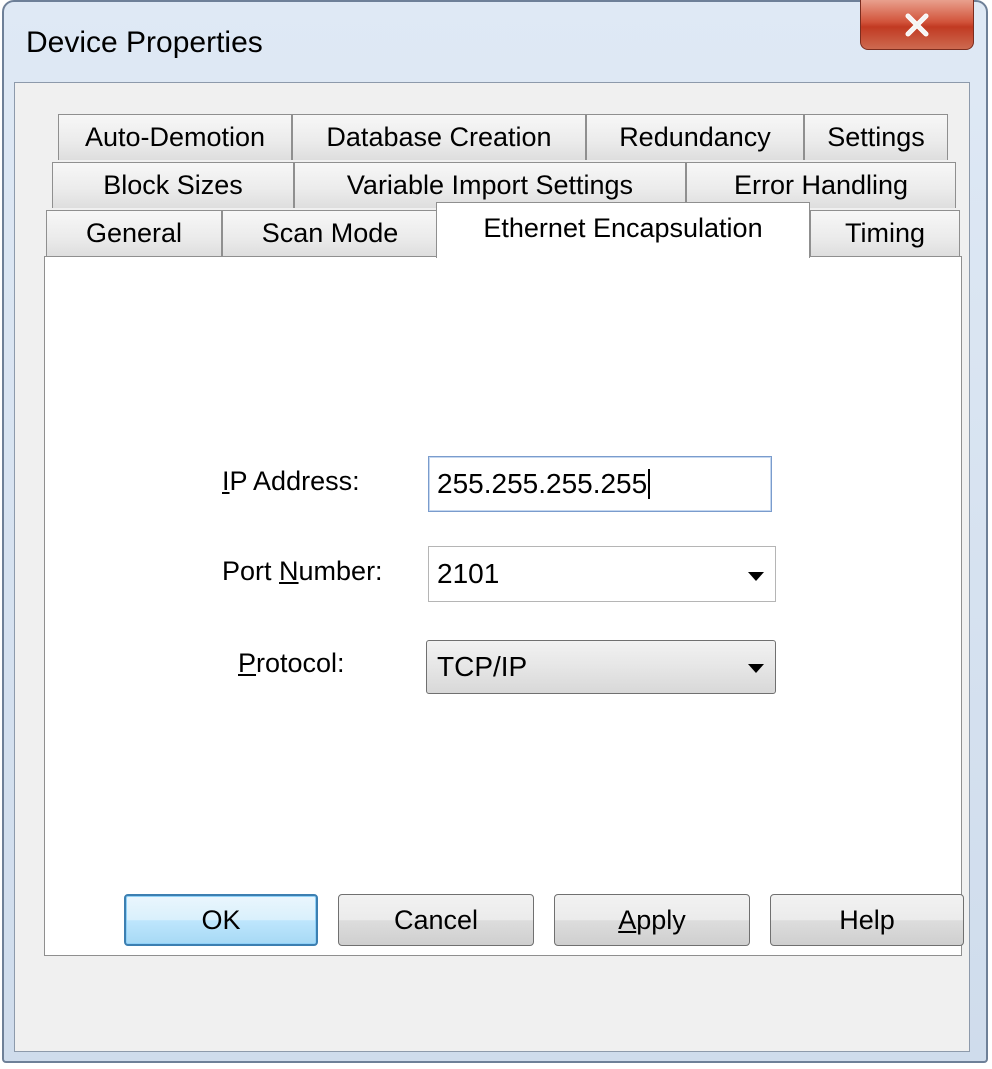  Describe the element at coordinates (623, 230) in the screenshot. I see `tab-ethernet-encapsulation: Ethernet Encapsulation` at that location.